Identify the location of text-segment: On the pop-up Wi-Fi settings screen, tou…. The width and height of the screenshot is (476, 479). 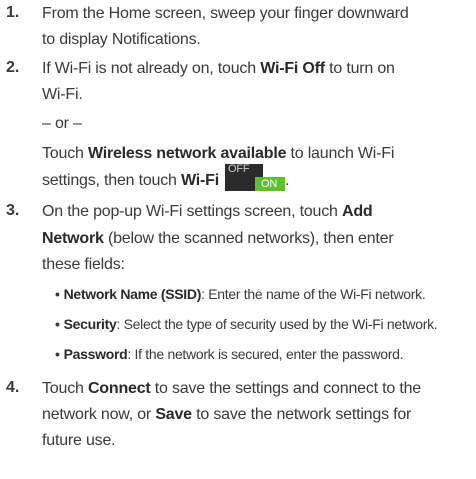
(192, 211).